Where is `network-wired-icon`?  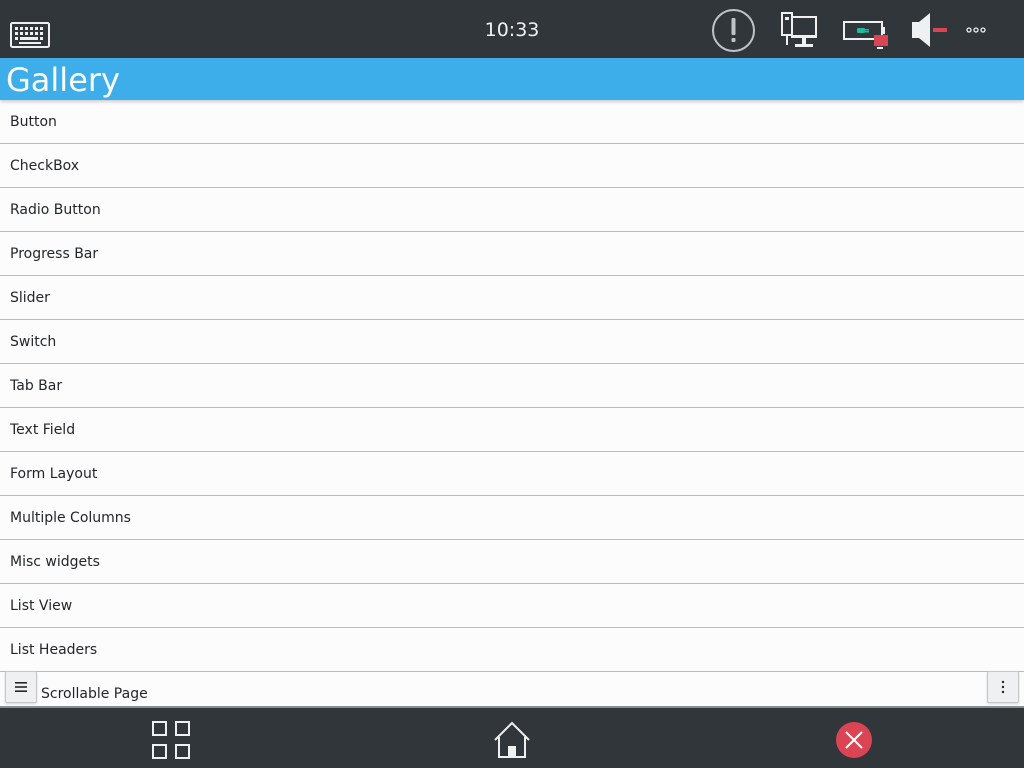 network-wired-icon is located at coordinates (799, 30).